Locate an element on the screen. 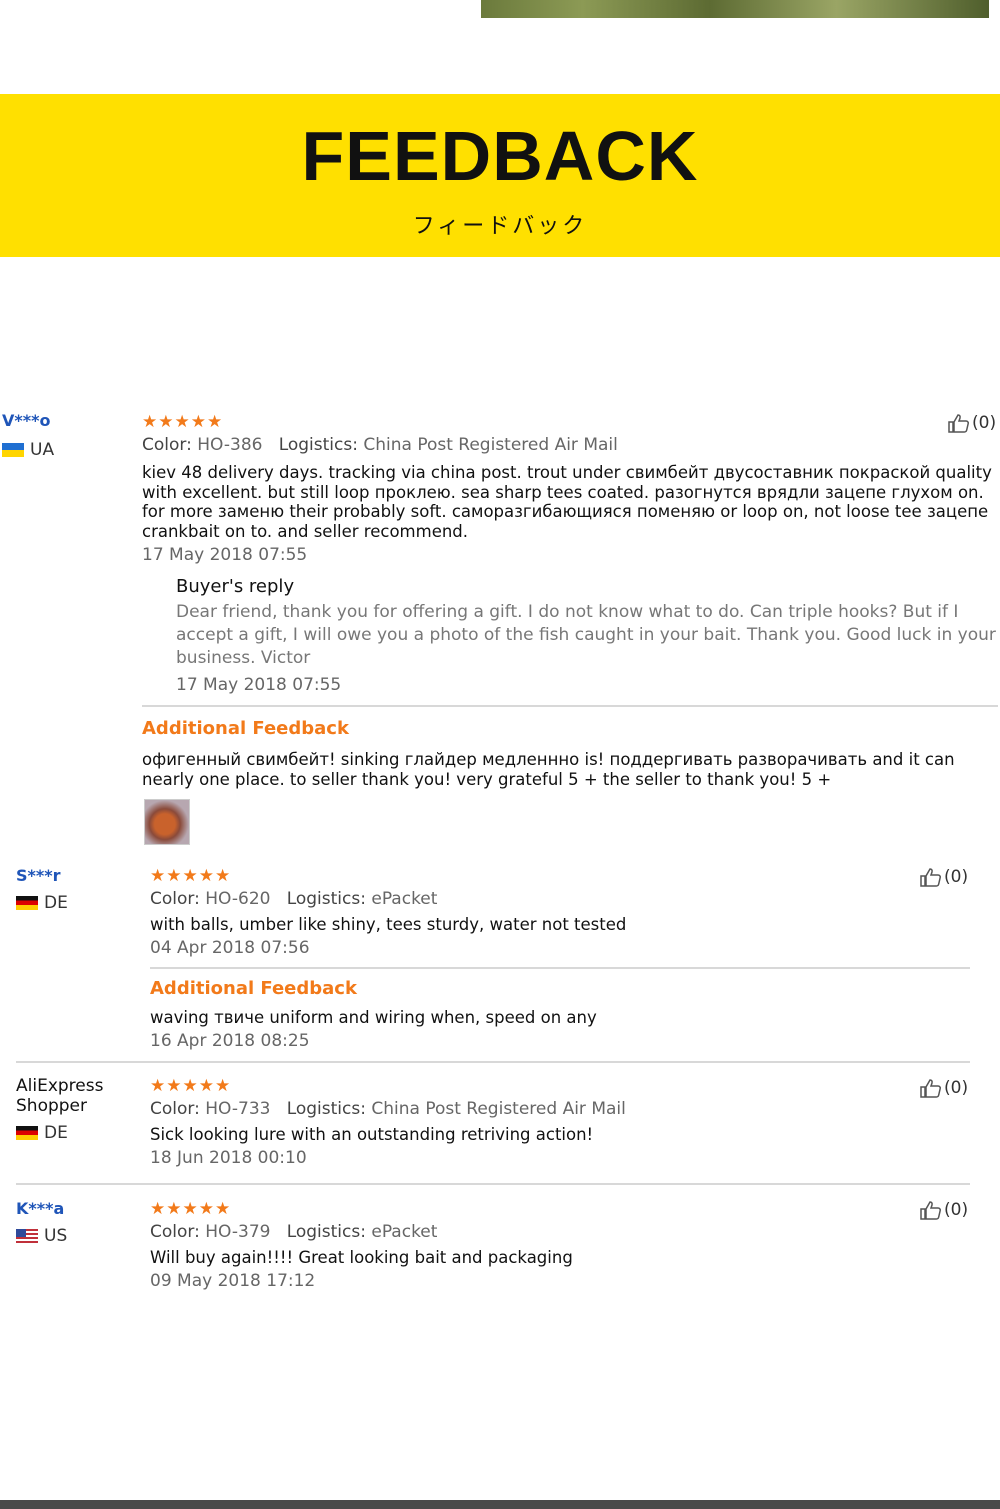 This screenshot has height=1509, width=1000. country-code: UA is located at coordinates (42, 450).